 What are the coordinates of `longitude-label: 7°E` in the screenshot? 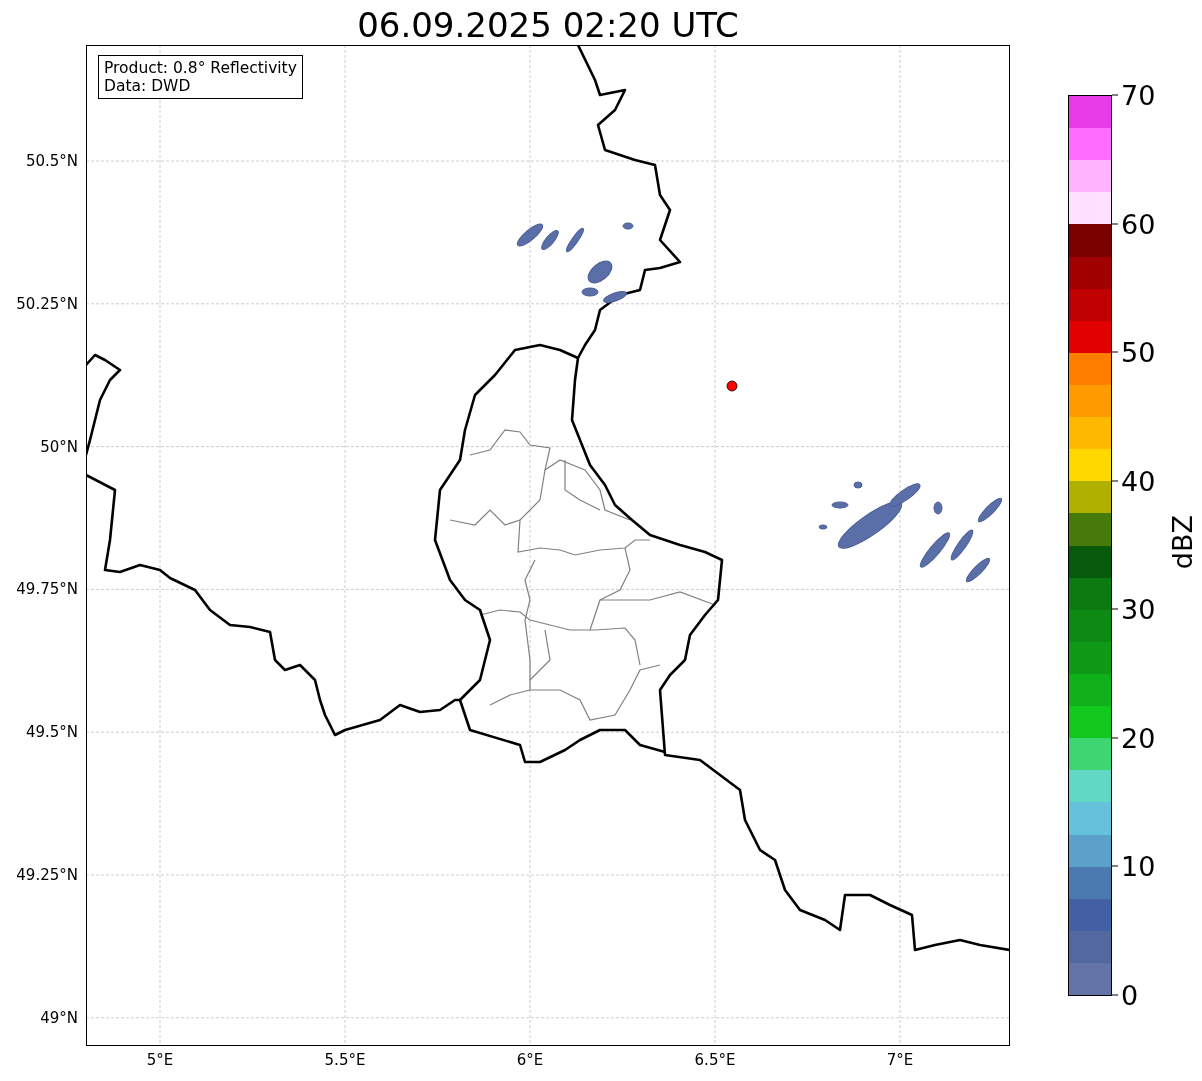 It's located at (900, 1060).